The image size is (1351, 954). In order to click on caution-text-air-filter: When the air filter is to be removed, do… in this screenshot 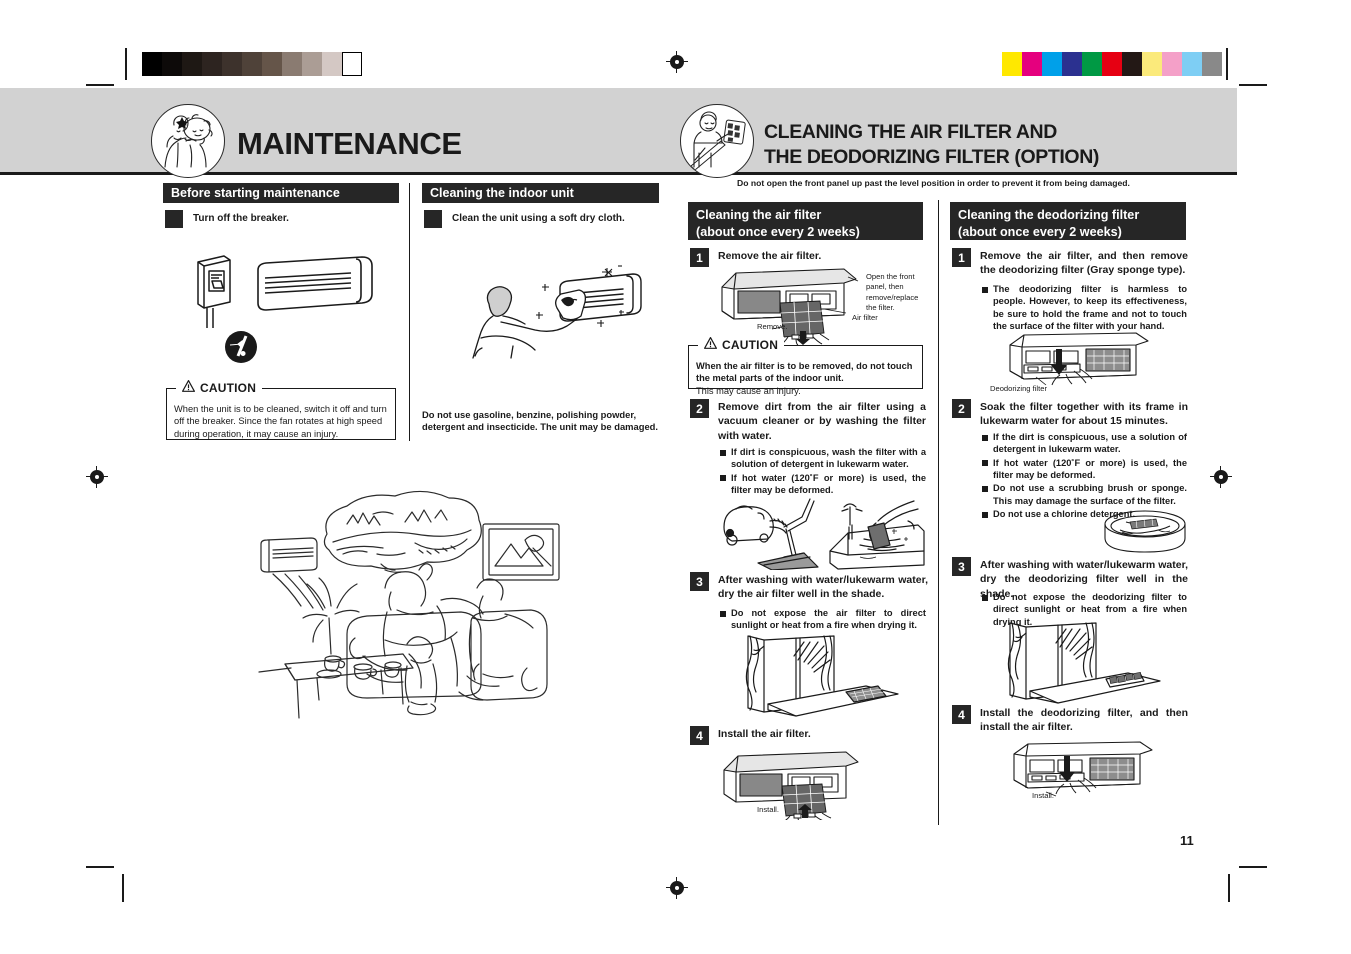, I will do `click(805, 374)`.